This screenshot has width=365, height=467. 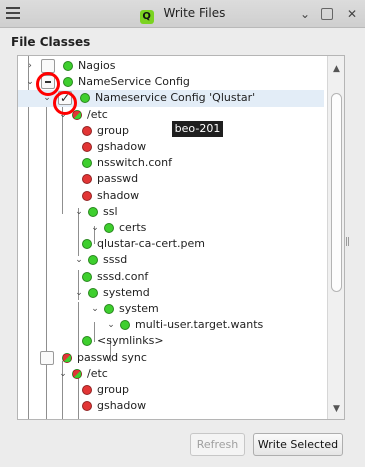 I want to click on tree-row: ⌄ sssd, so click(x=171, y=260).